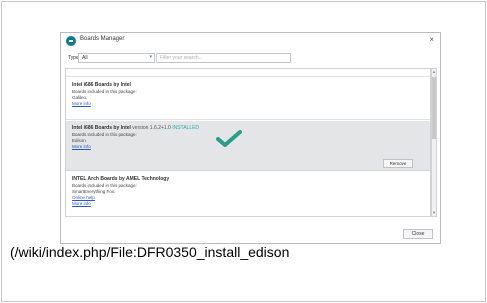 Image resolution: width=487 pixels, height=303 pixels. Describe the element at coordinates (250, 41) in the screenshot. I see `title-bar: Boards Manager ×` at that location.